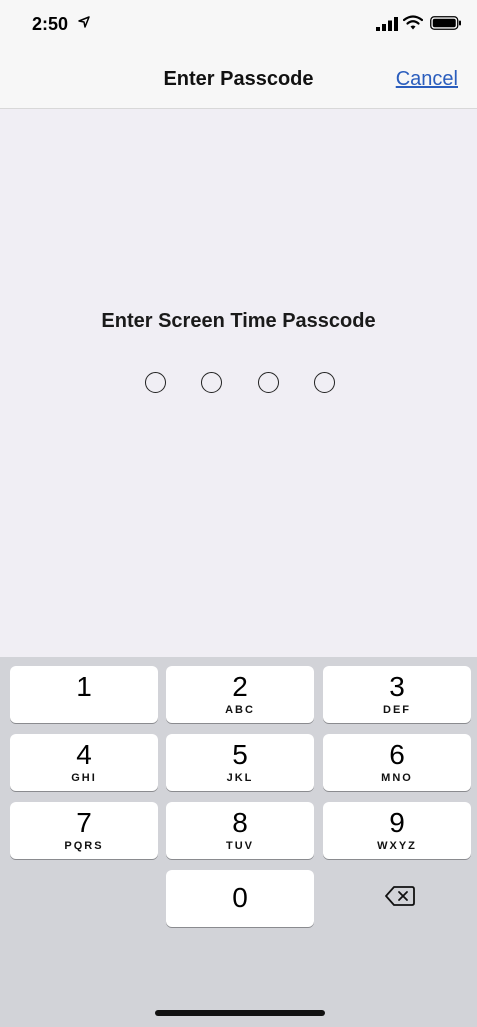 The height and width of the screenshot is (1027, 477). Describe the element at coordinates (387, 24) in the screenshot. I see `signal-bars-icon` at that location.